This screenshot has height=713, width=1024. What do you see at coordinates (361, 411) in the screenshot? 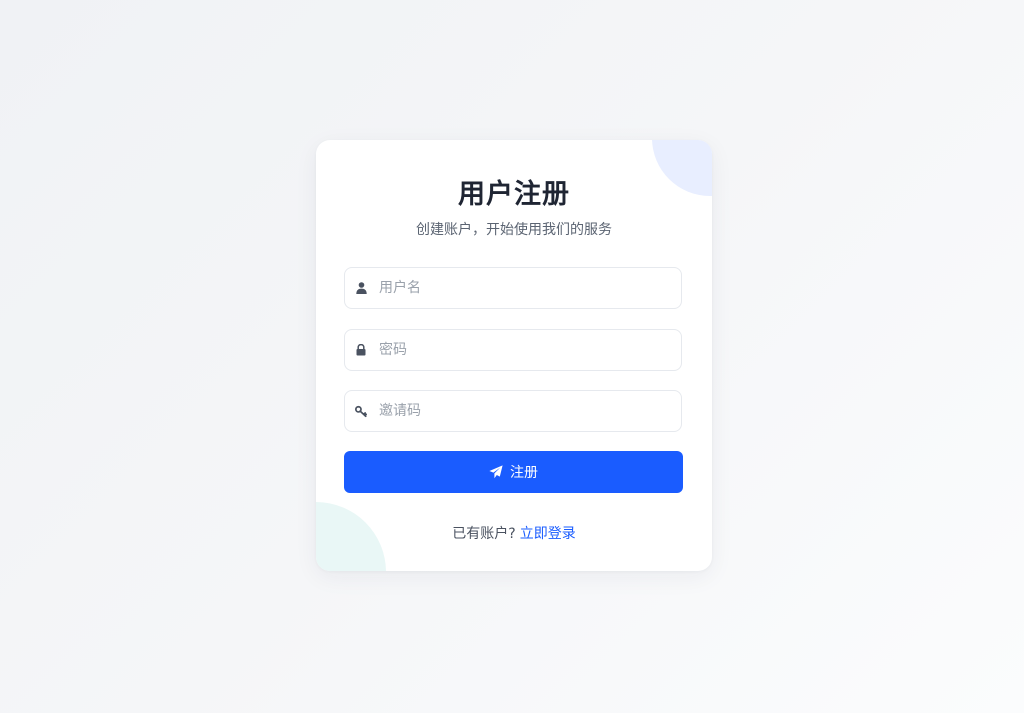
I see `key-icon` at bounding box center [361, 411].